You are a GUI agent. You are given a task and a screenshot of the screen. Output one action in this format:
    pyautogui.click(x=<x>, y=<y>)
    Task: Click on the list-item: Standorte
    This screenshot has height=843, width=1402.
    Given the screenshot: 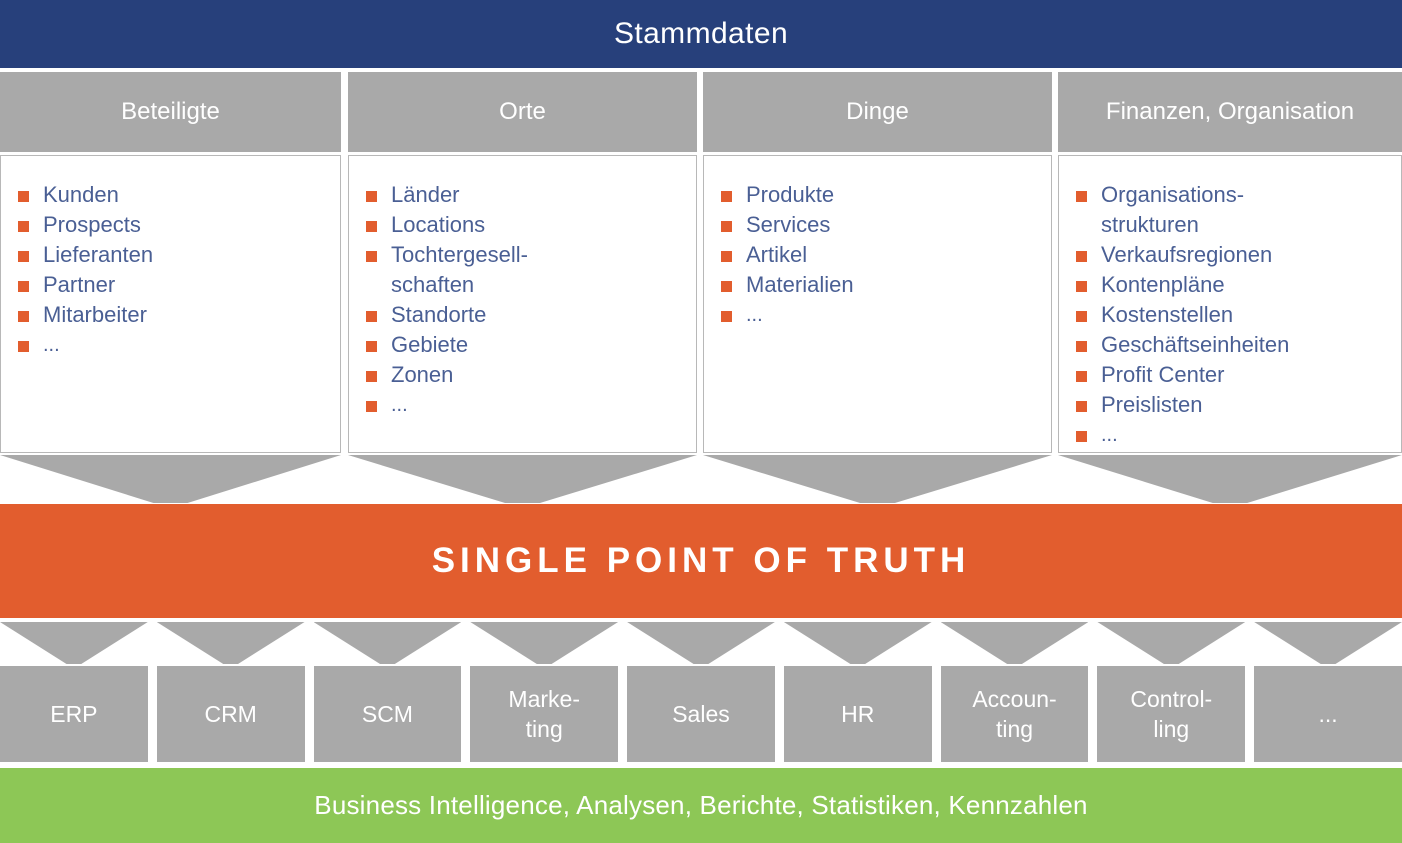 What is the action you would take?
    pyautogui.click(x=524, y=315)
    